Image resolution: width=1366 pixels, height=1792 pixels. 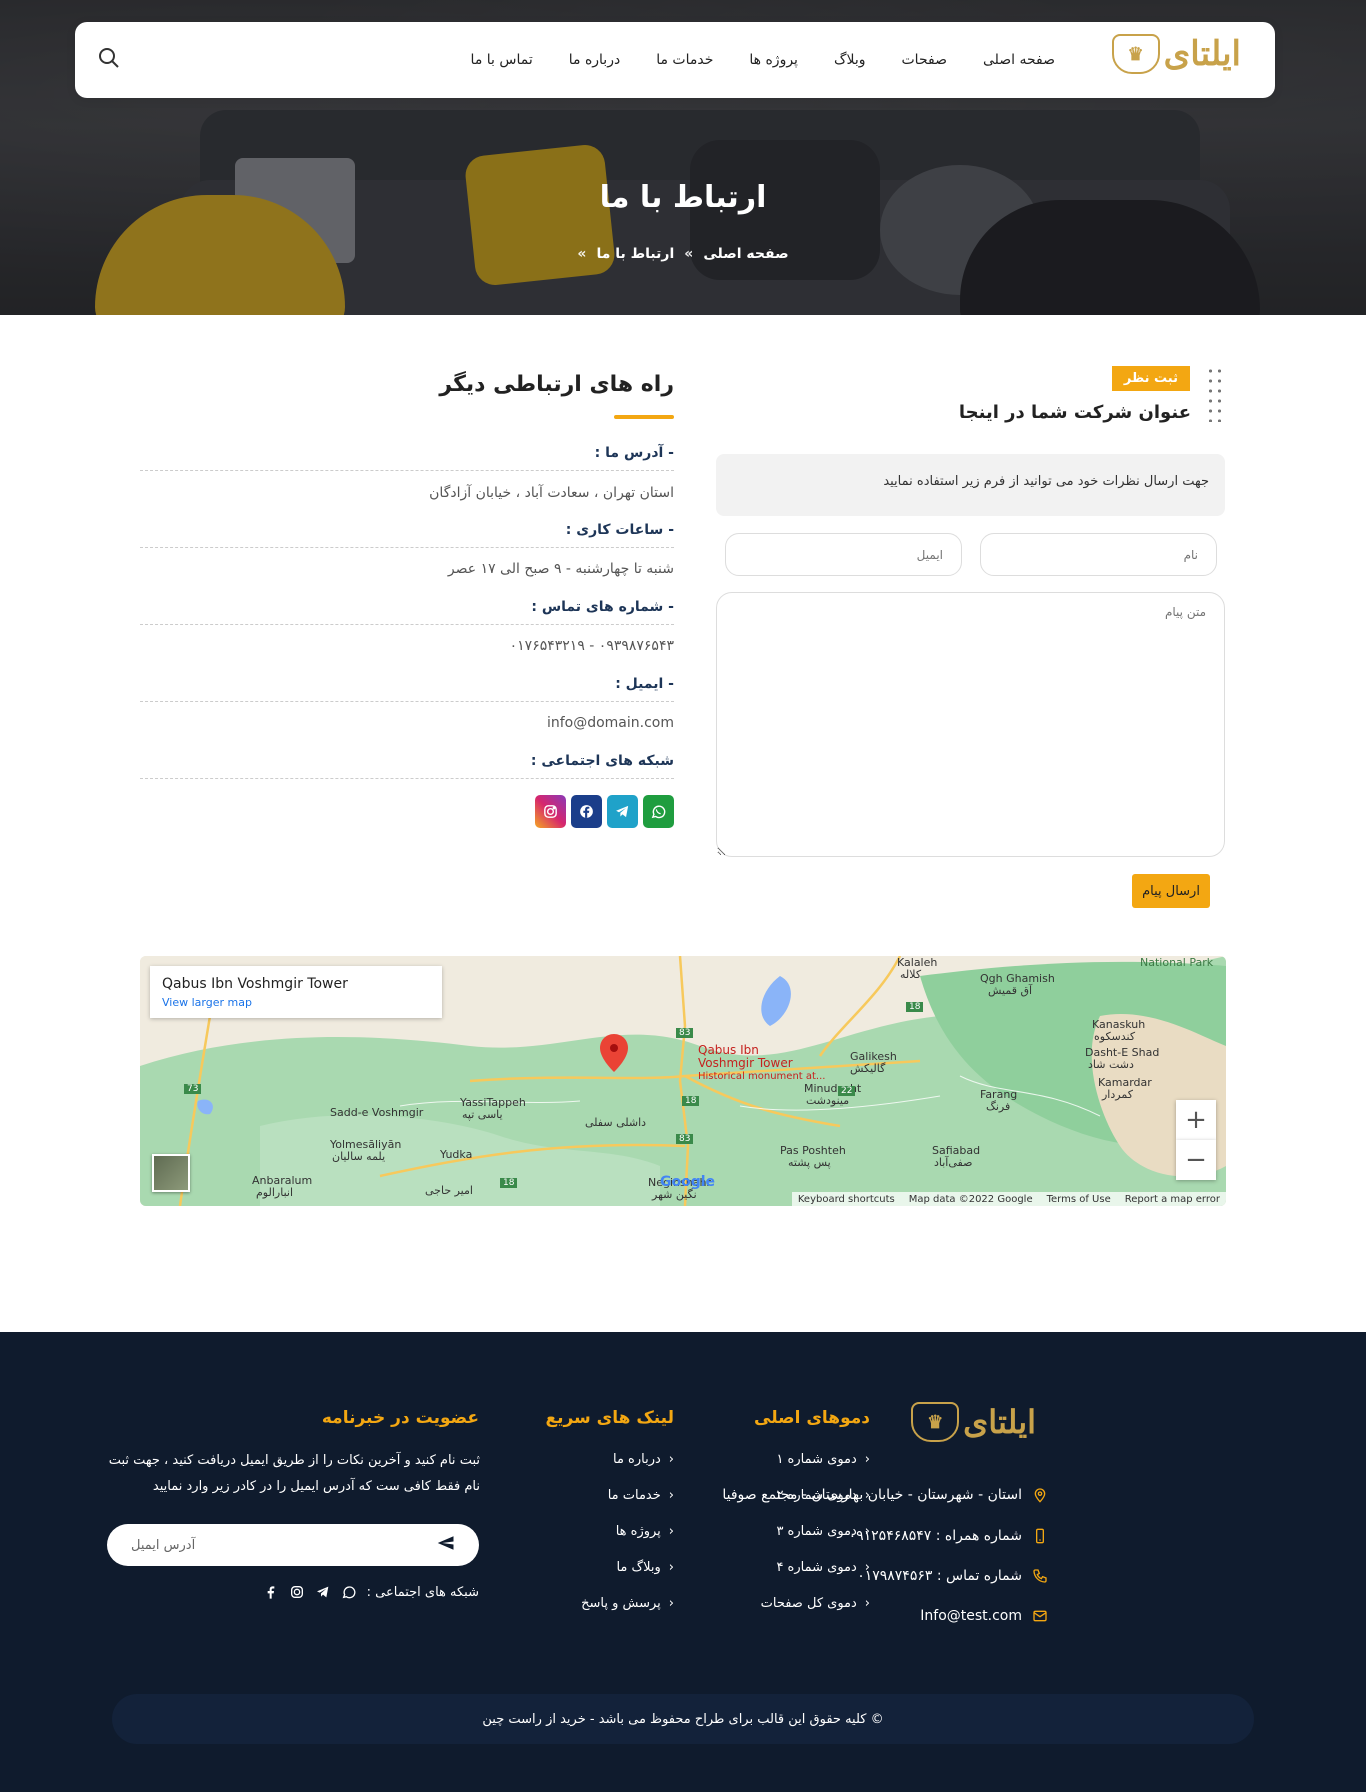 What do you see at coordinates (293, 1545) in the screenshot?
I see `newsletter-email-input: آدرس ایمیل` at bounding box center [293, 1545].